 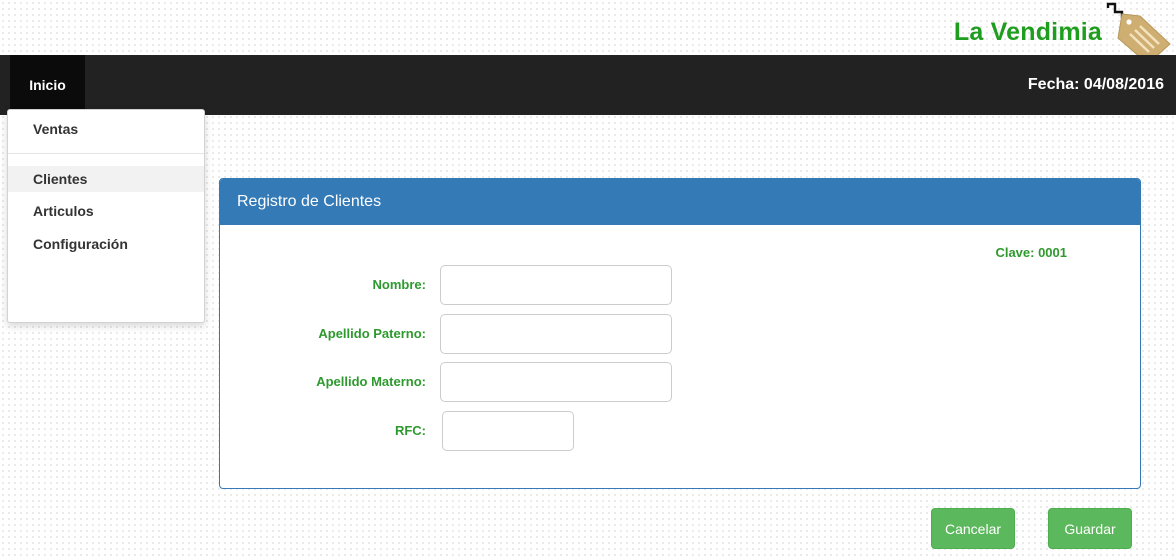 I want to click on menu-item-configuracion: Configuración, so click(x=106, y=244).